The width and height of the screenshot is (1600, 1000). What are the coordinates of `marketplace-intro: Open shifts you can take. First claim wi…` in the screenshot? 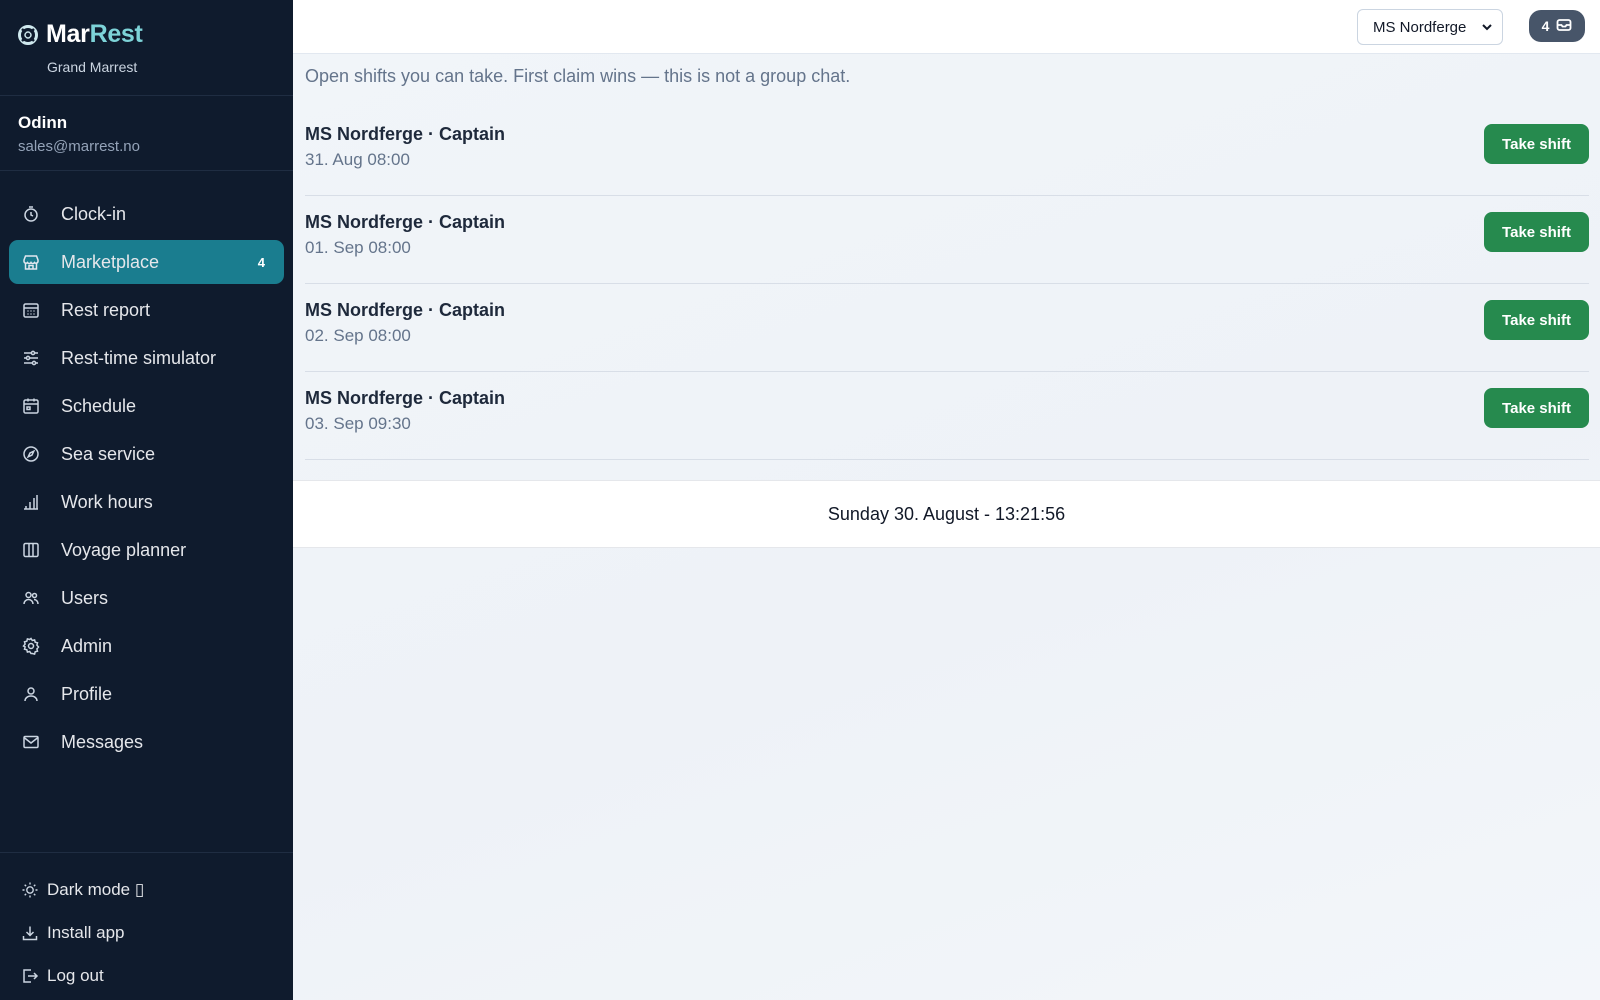 It's located at (578, 76).